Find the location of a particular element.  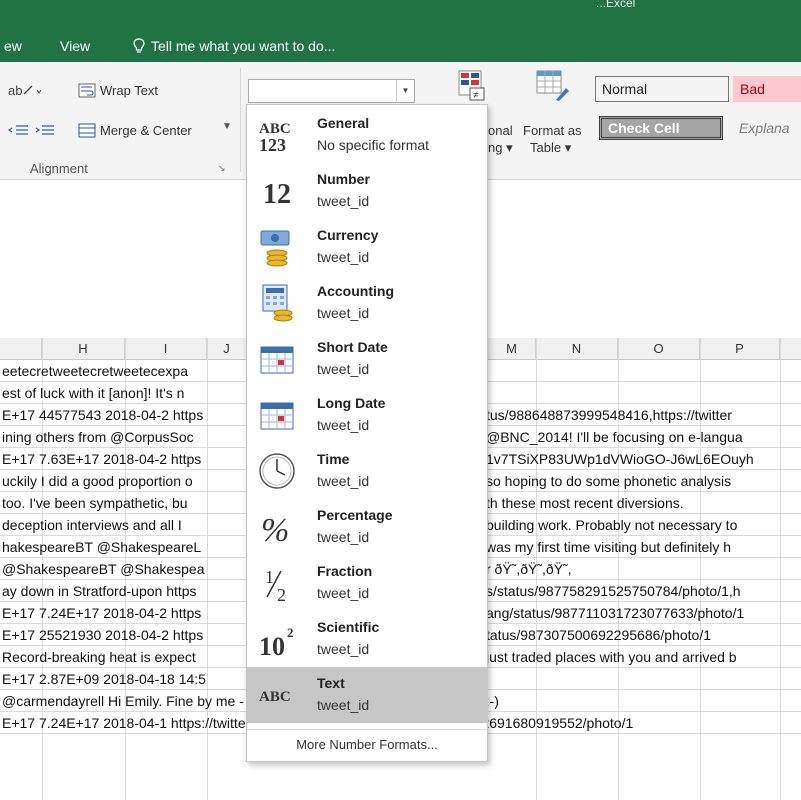

column-header-p: P is located at coordinates (740, 349).